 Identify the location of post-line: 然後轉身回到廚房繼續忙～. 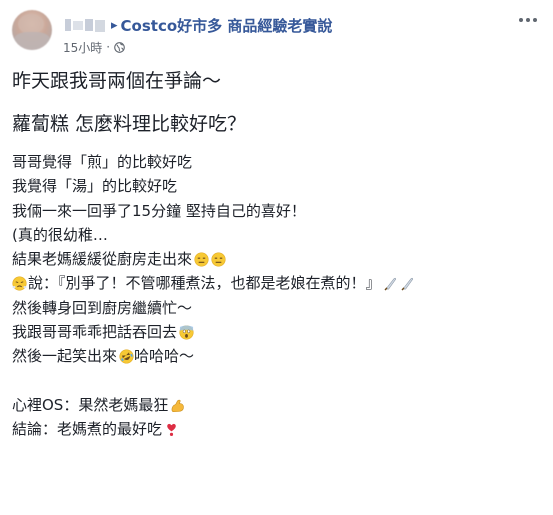
(102, 307).